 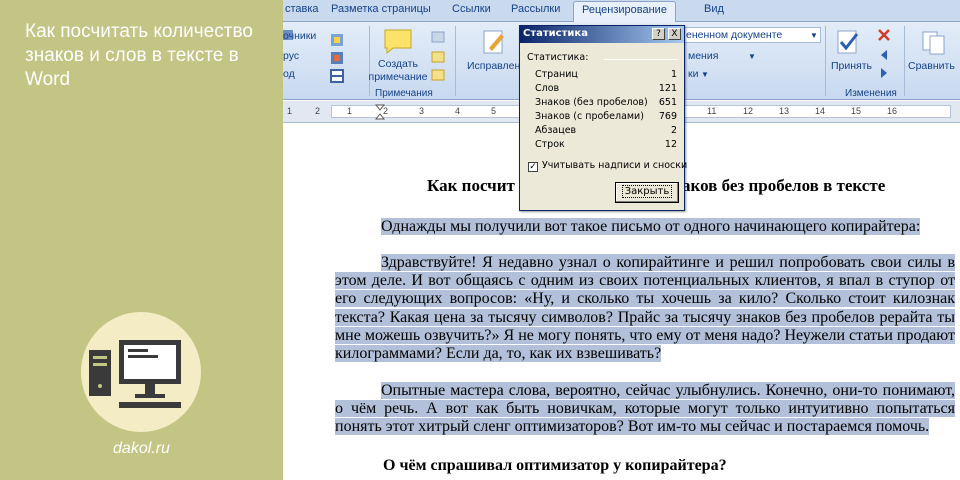 What do you see at coordinates (884, 73) in the screenshot?
I see `next-change-icon` at bounding box center [884, 73].